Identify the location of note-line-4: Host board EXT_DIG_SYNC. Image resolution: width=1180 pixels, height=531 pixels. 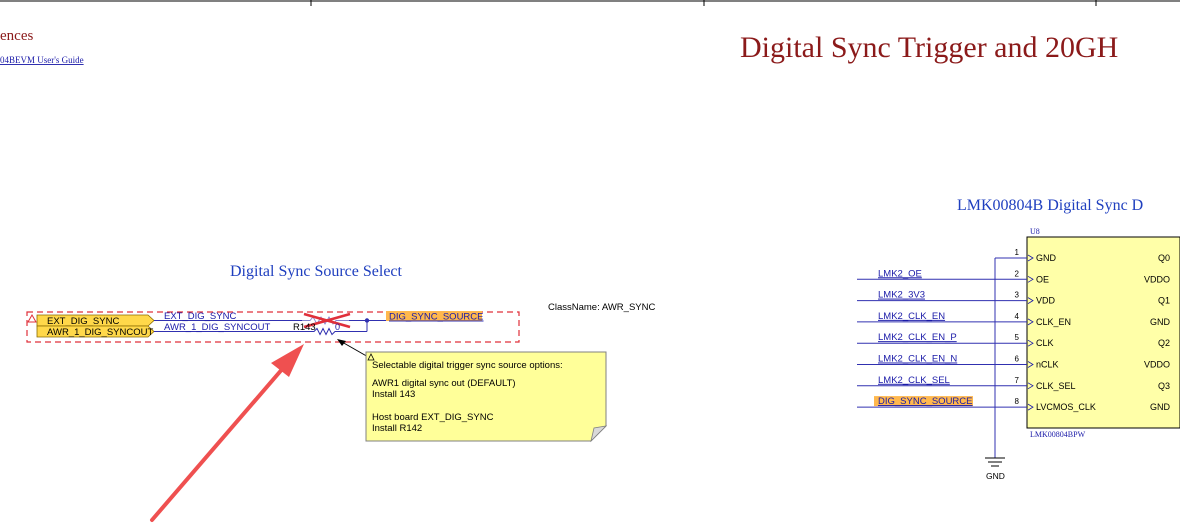
(433, 417).